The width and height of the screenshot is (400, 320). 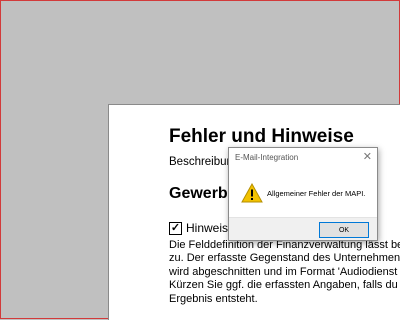 I want to click on hint-checkbox-row: ✓ Hinweis, so click(x=198, y=228).